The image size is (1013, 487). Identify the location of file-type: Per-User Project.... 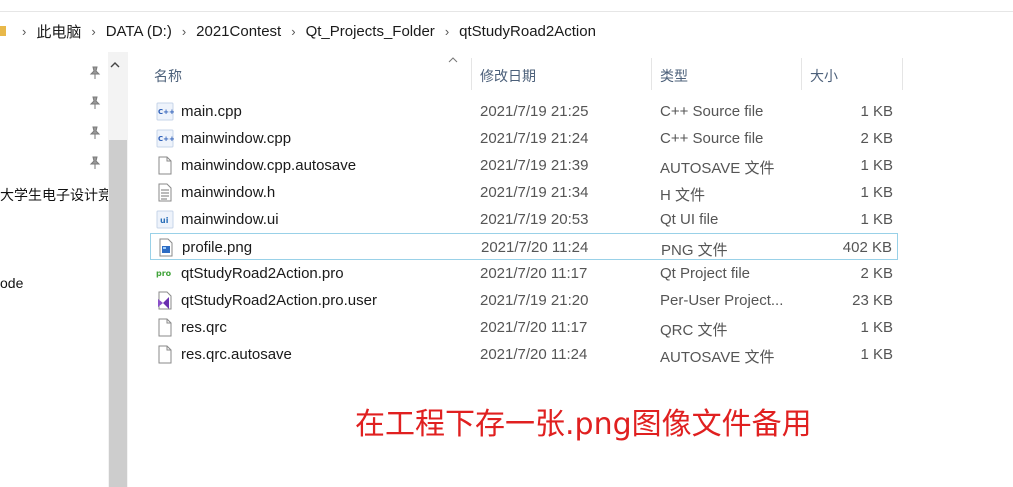
(722, 300).